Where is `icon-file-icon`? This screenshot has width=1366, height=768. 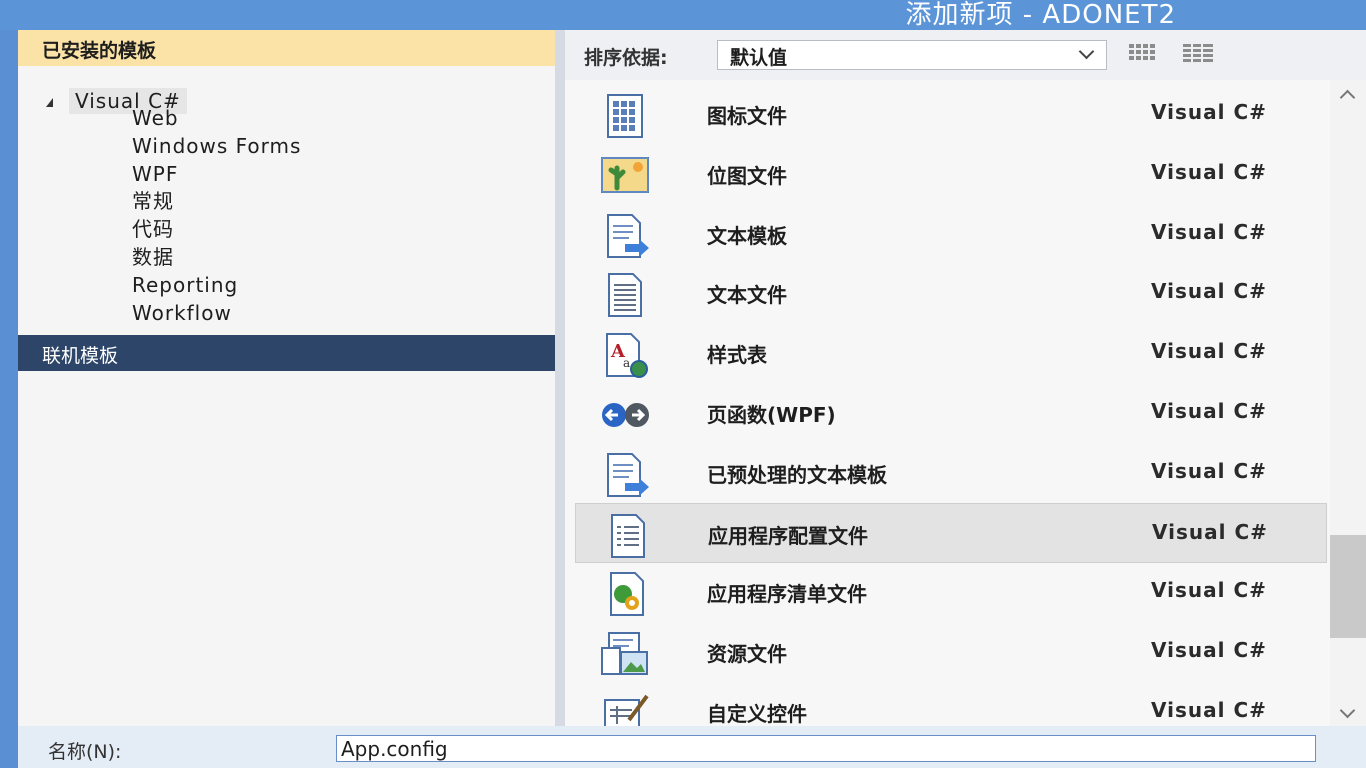
icon-file-icon is located at coordinates (625, 116).